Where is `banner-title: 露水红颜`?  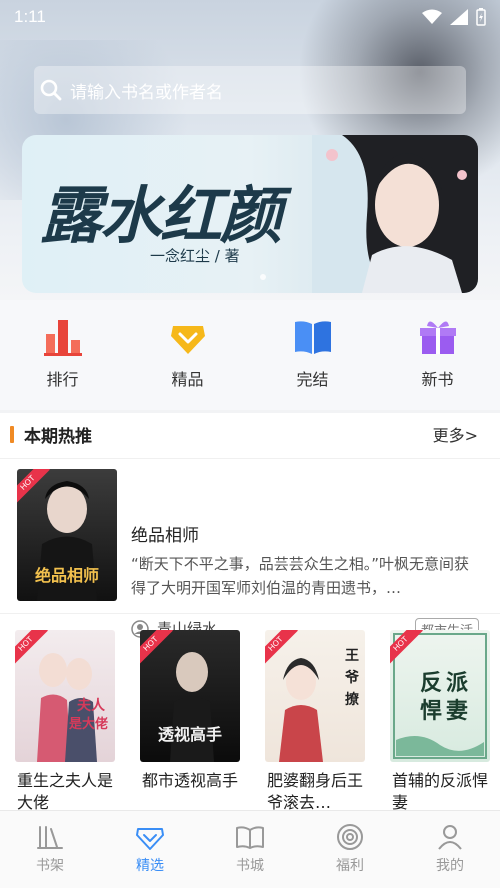
banner-title: 露水红颜 is located at coordinates (161, 215).